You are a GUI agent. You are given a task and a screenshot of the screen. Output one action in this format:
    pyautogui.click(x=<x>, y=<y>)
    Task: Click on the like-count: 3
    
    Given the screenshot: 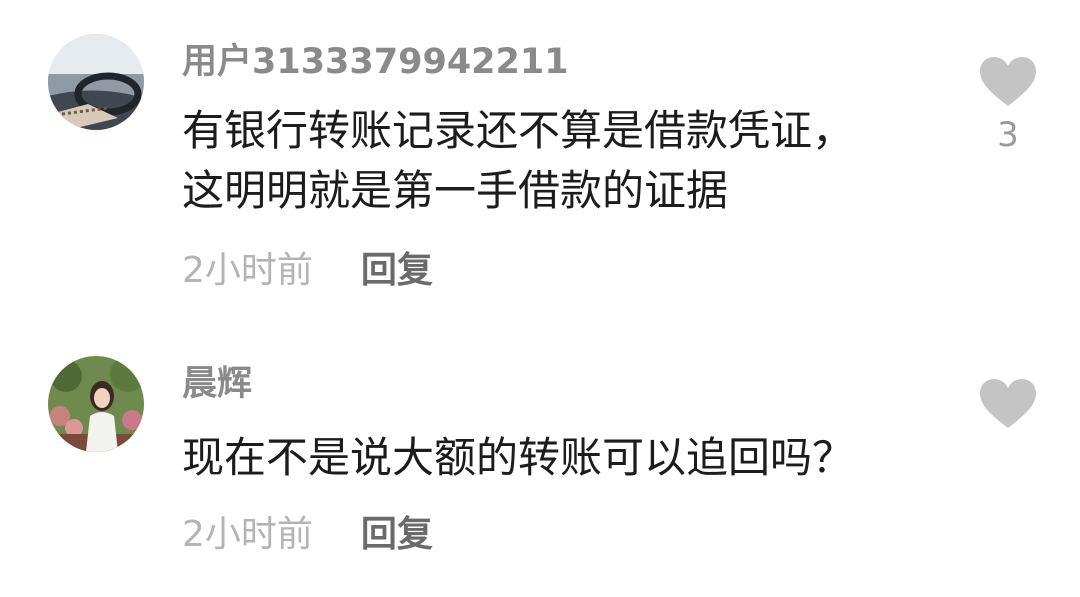 What is the action you would take?
    pyautogui.click(x=1008, y=135)
    